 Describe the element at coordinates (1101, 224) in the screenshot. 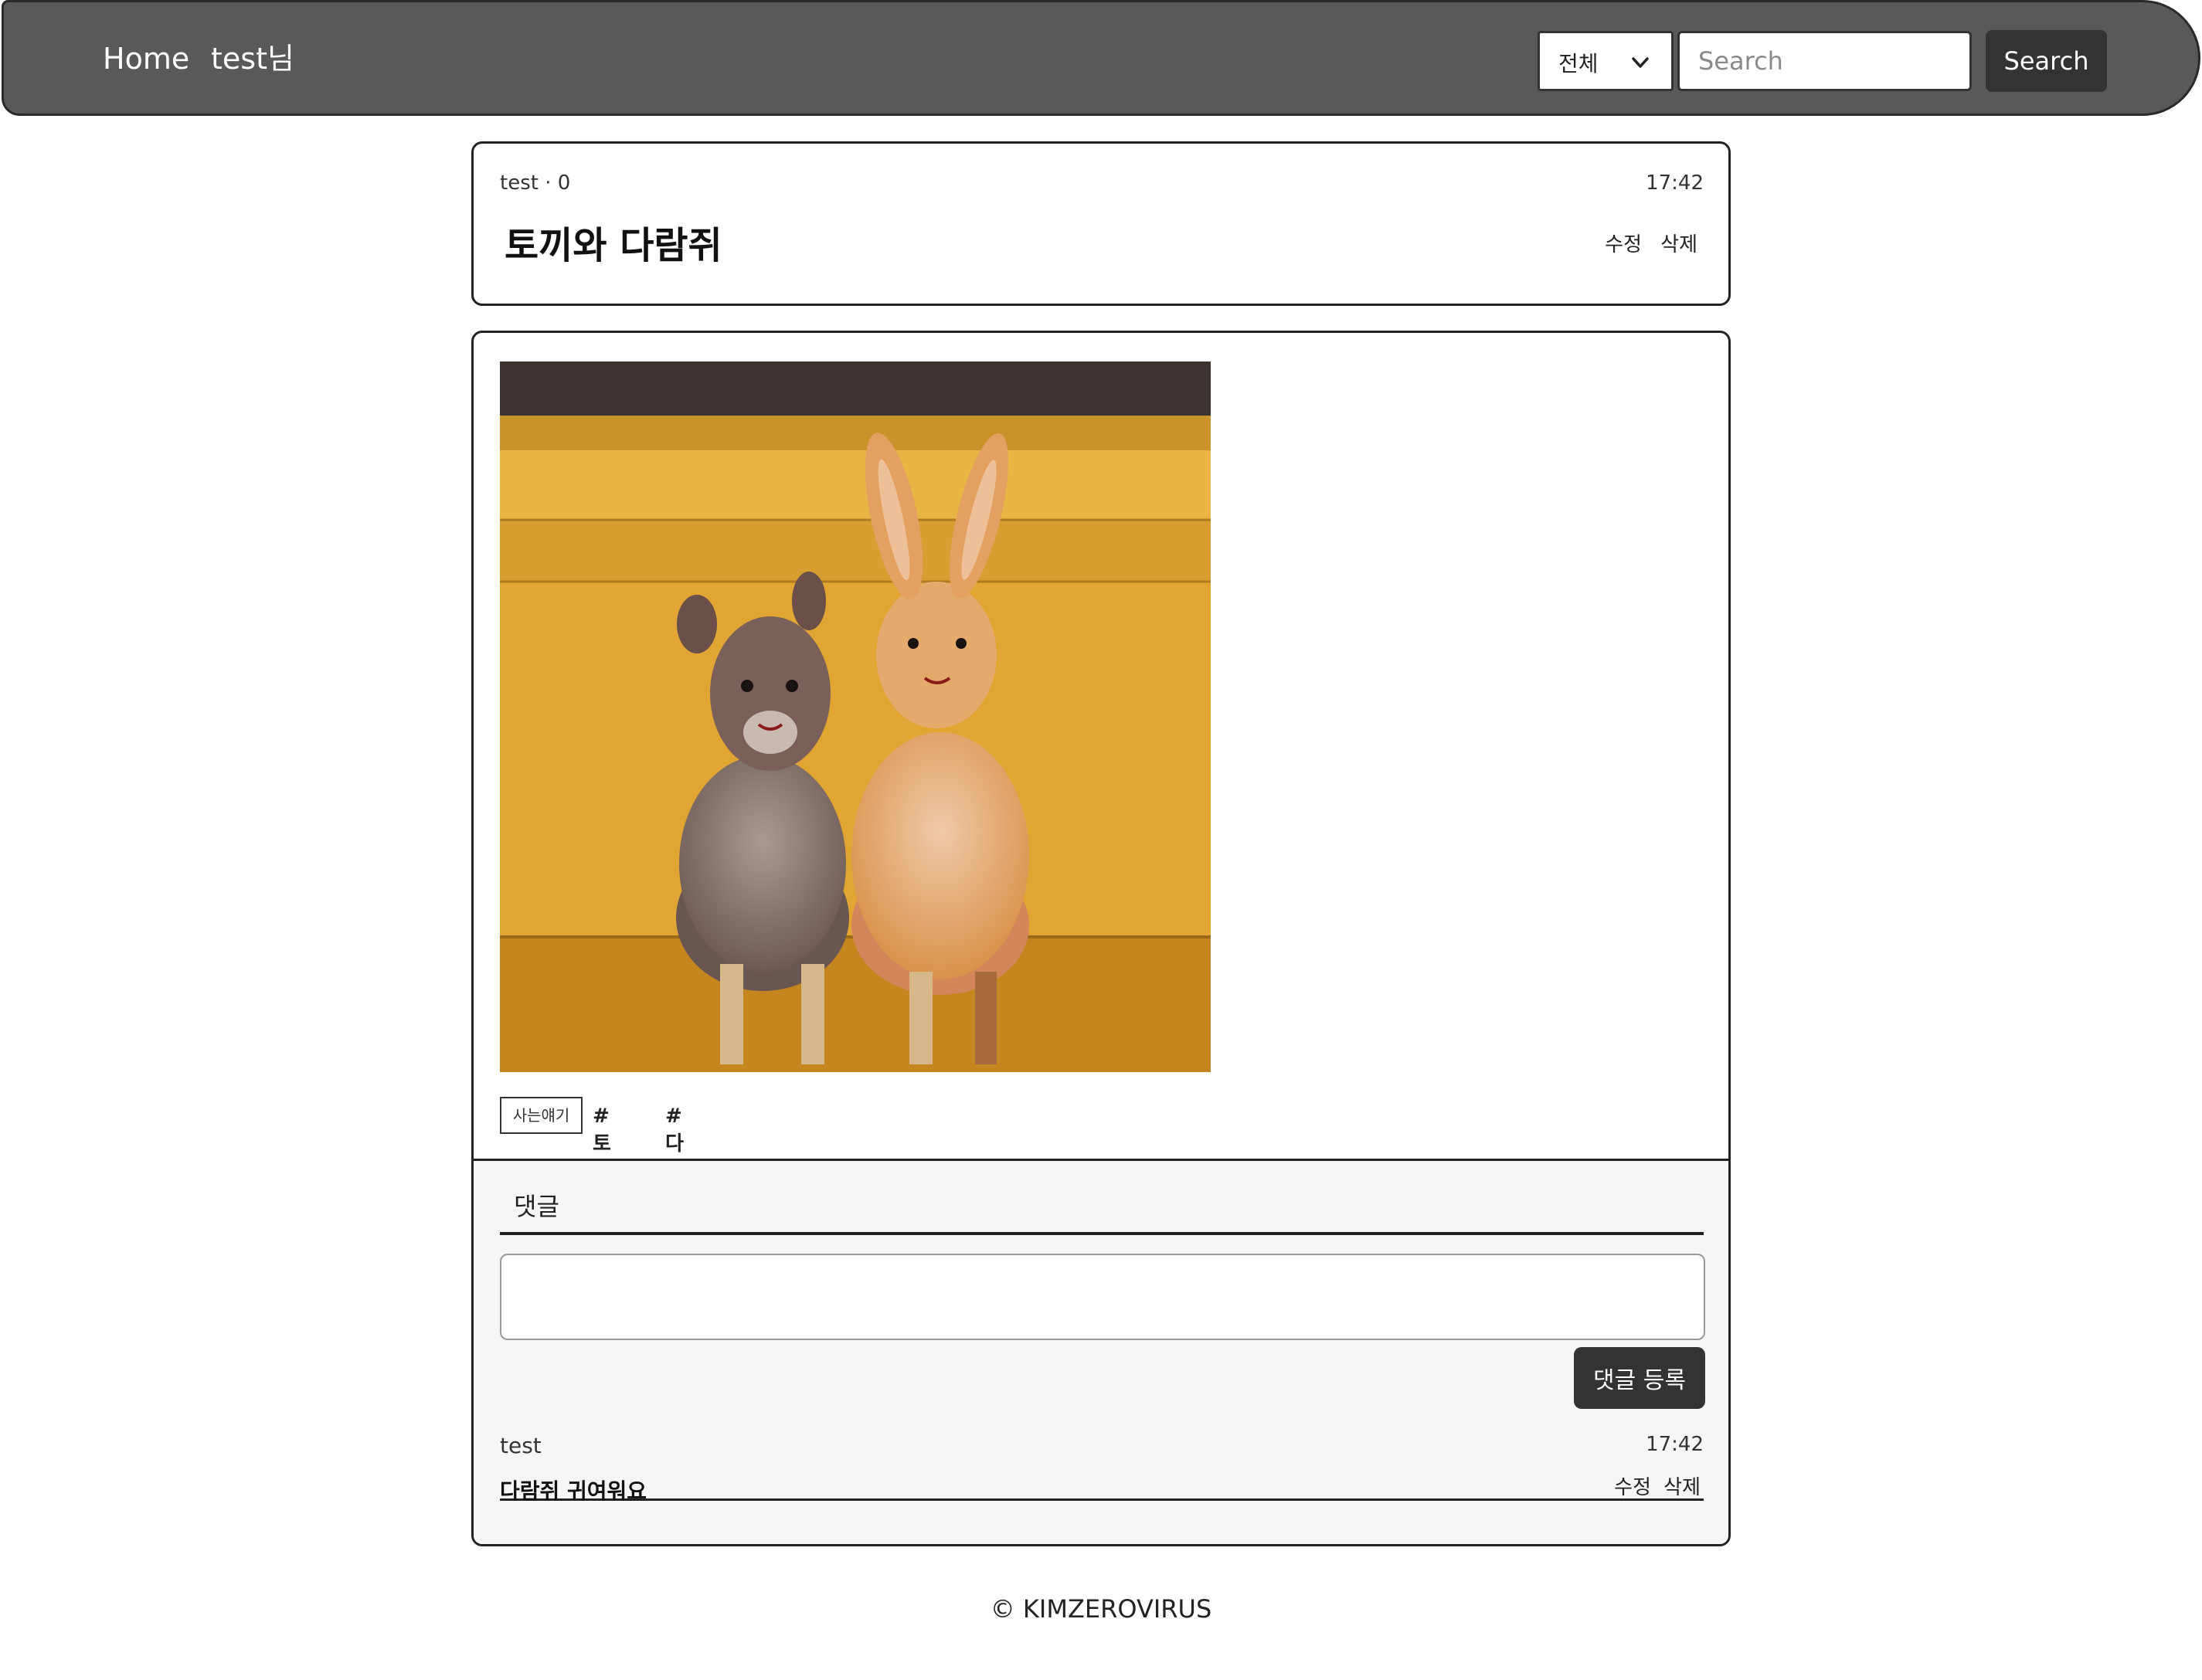

I see `post-header-card: test · 0 17:42 토끼와 다람쥐 수정 삭제` at that location.